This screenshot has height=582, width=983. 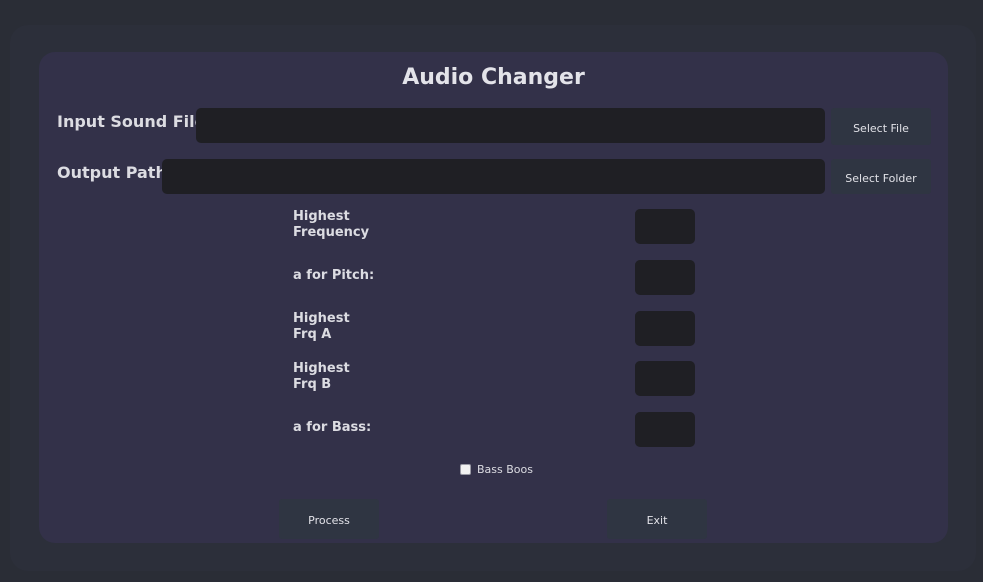 What do you see at coordinates (332, 427) in the screenshot?
I see `bass-a-label: a for Bass:` at bounding box center [332, 427].